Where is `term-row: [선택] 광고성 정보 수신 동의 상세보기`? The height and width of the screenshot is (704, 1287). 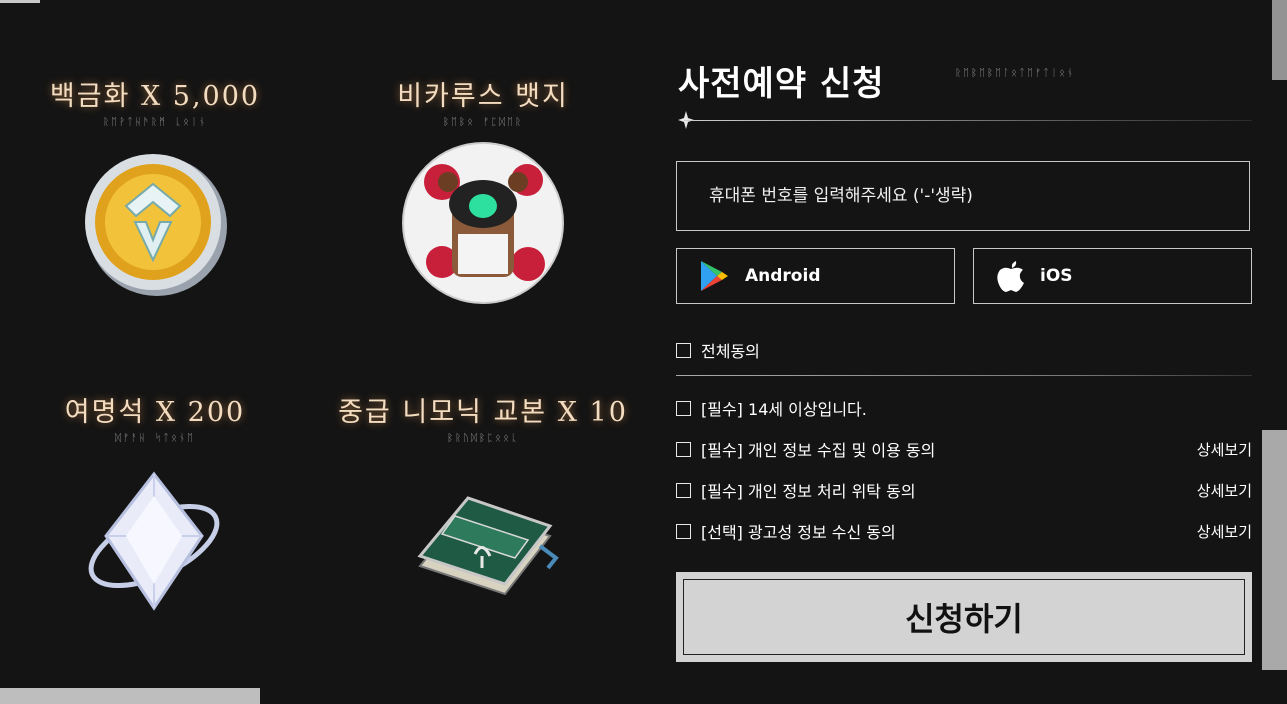
term-row: [선택] 광고성 정보 수신 동의 상세보기 is located at coordinates (964, 531).